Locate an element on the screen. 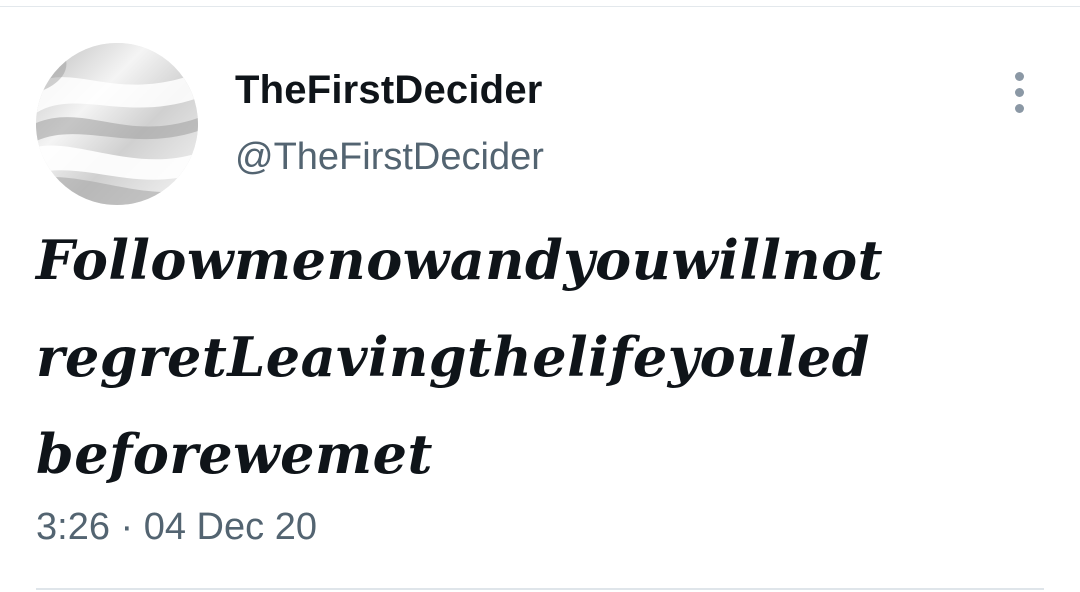  avatar-image is located at coordinates (117, 124).